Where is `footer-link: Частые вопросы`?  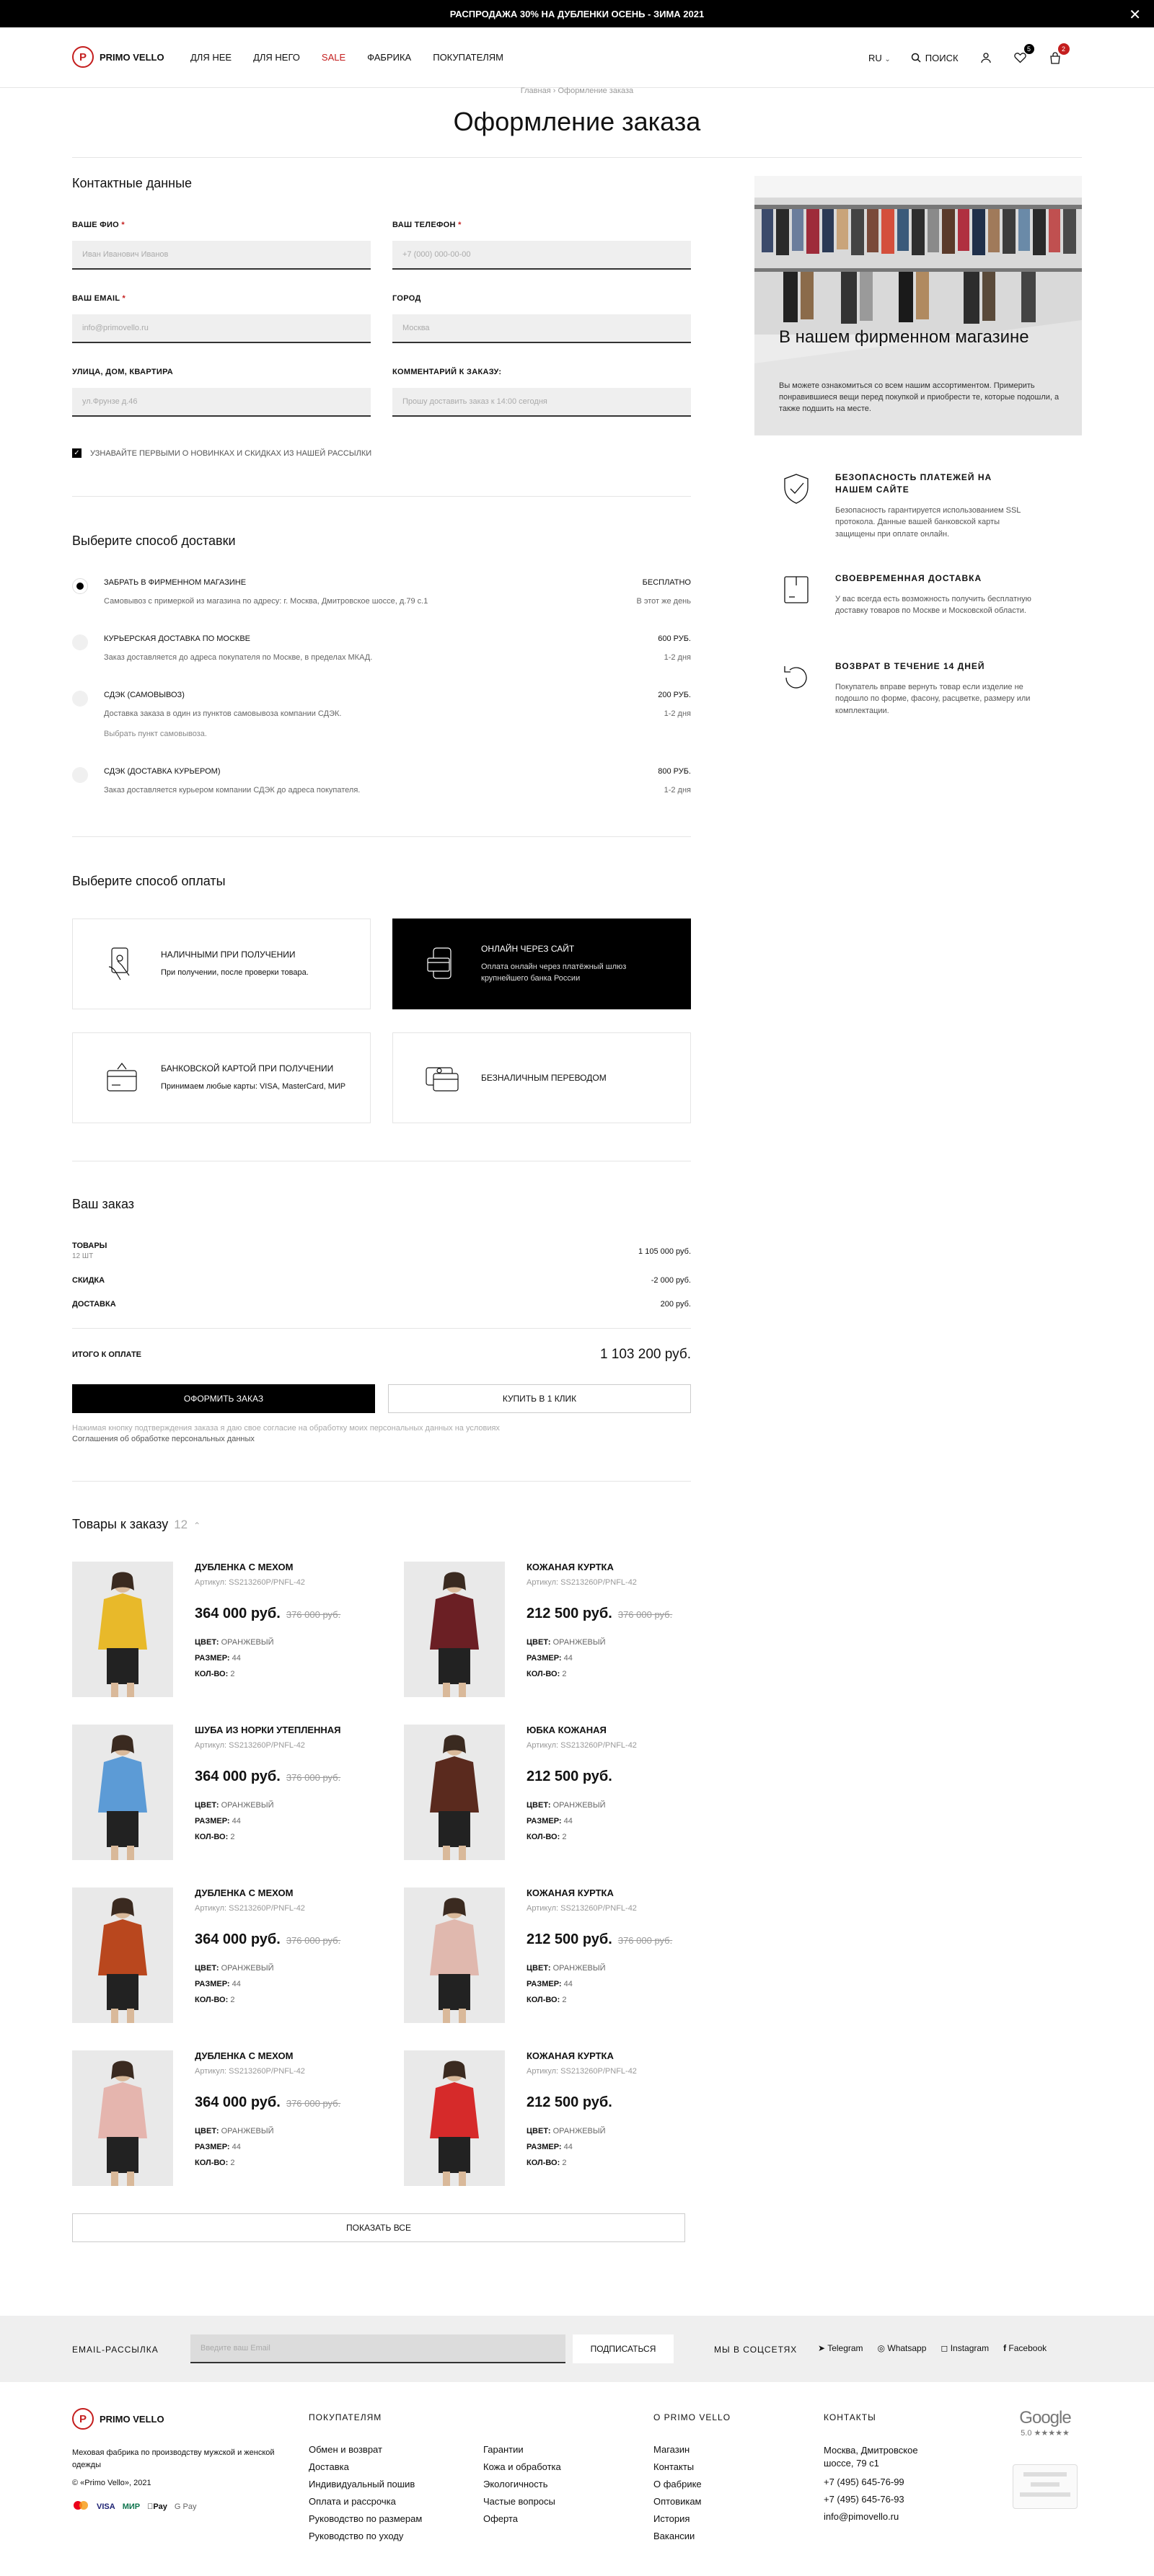
footer-link: Частые вопросы is located at coordinates (522, 2501).